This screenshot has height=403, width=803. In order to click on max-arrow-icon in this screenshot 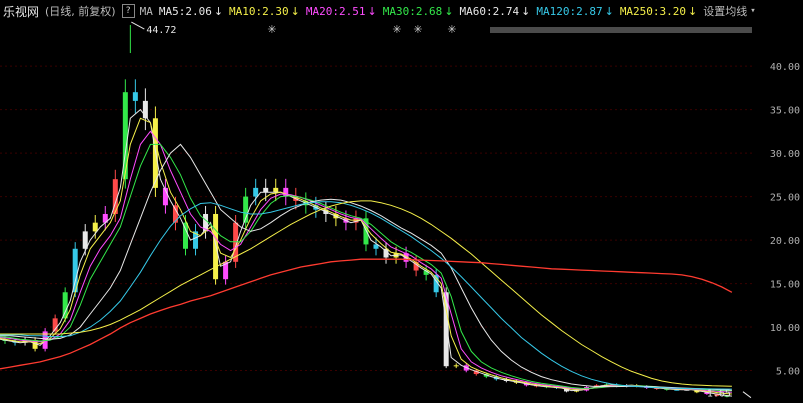, I will do `click(138, 25)`.